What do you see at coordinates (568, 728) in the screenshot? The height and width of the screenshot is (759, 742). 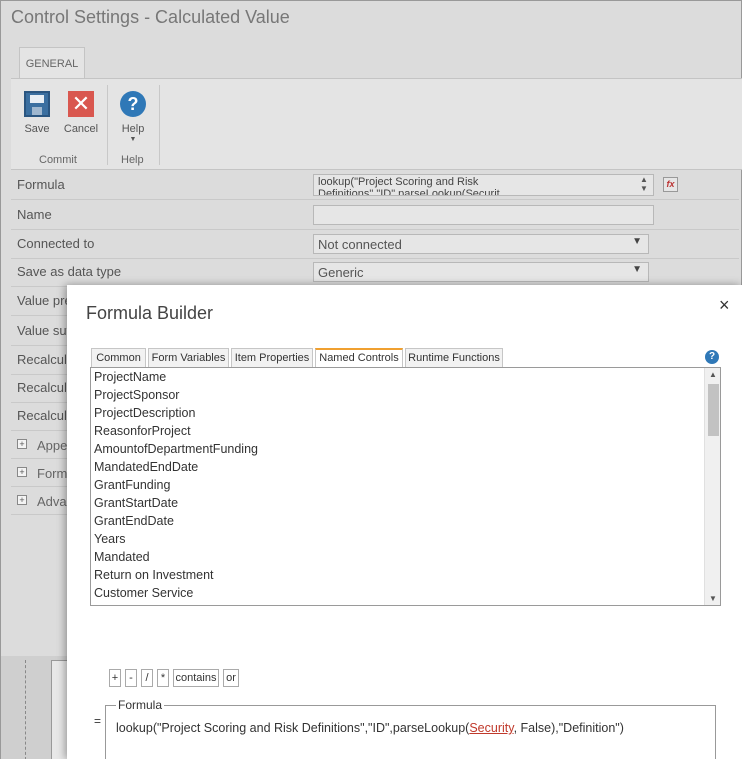 I see `formula-text-end: , False),"Definition")` at bounding box center [568, 728].